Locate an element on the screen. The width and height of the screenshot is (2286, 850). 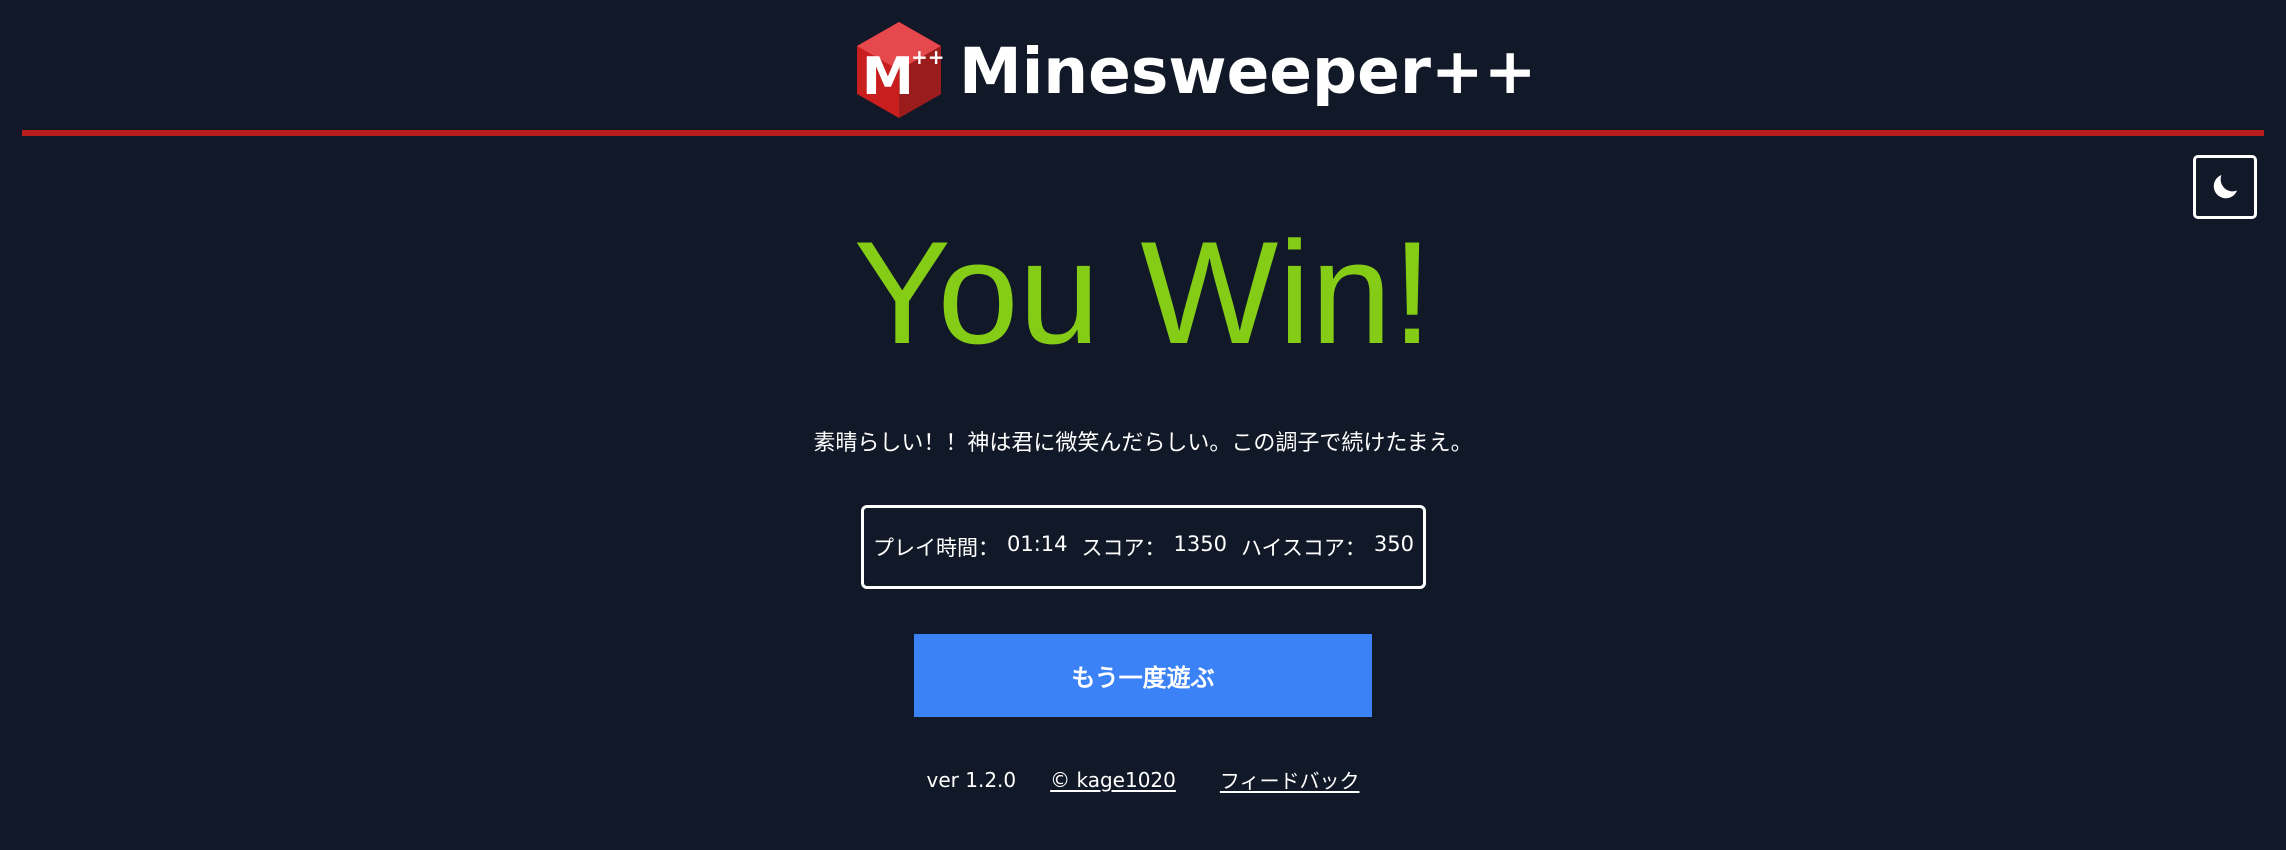
version-text: ver 1.2.0 is located at coordinates (971, 779).